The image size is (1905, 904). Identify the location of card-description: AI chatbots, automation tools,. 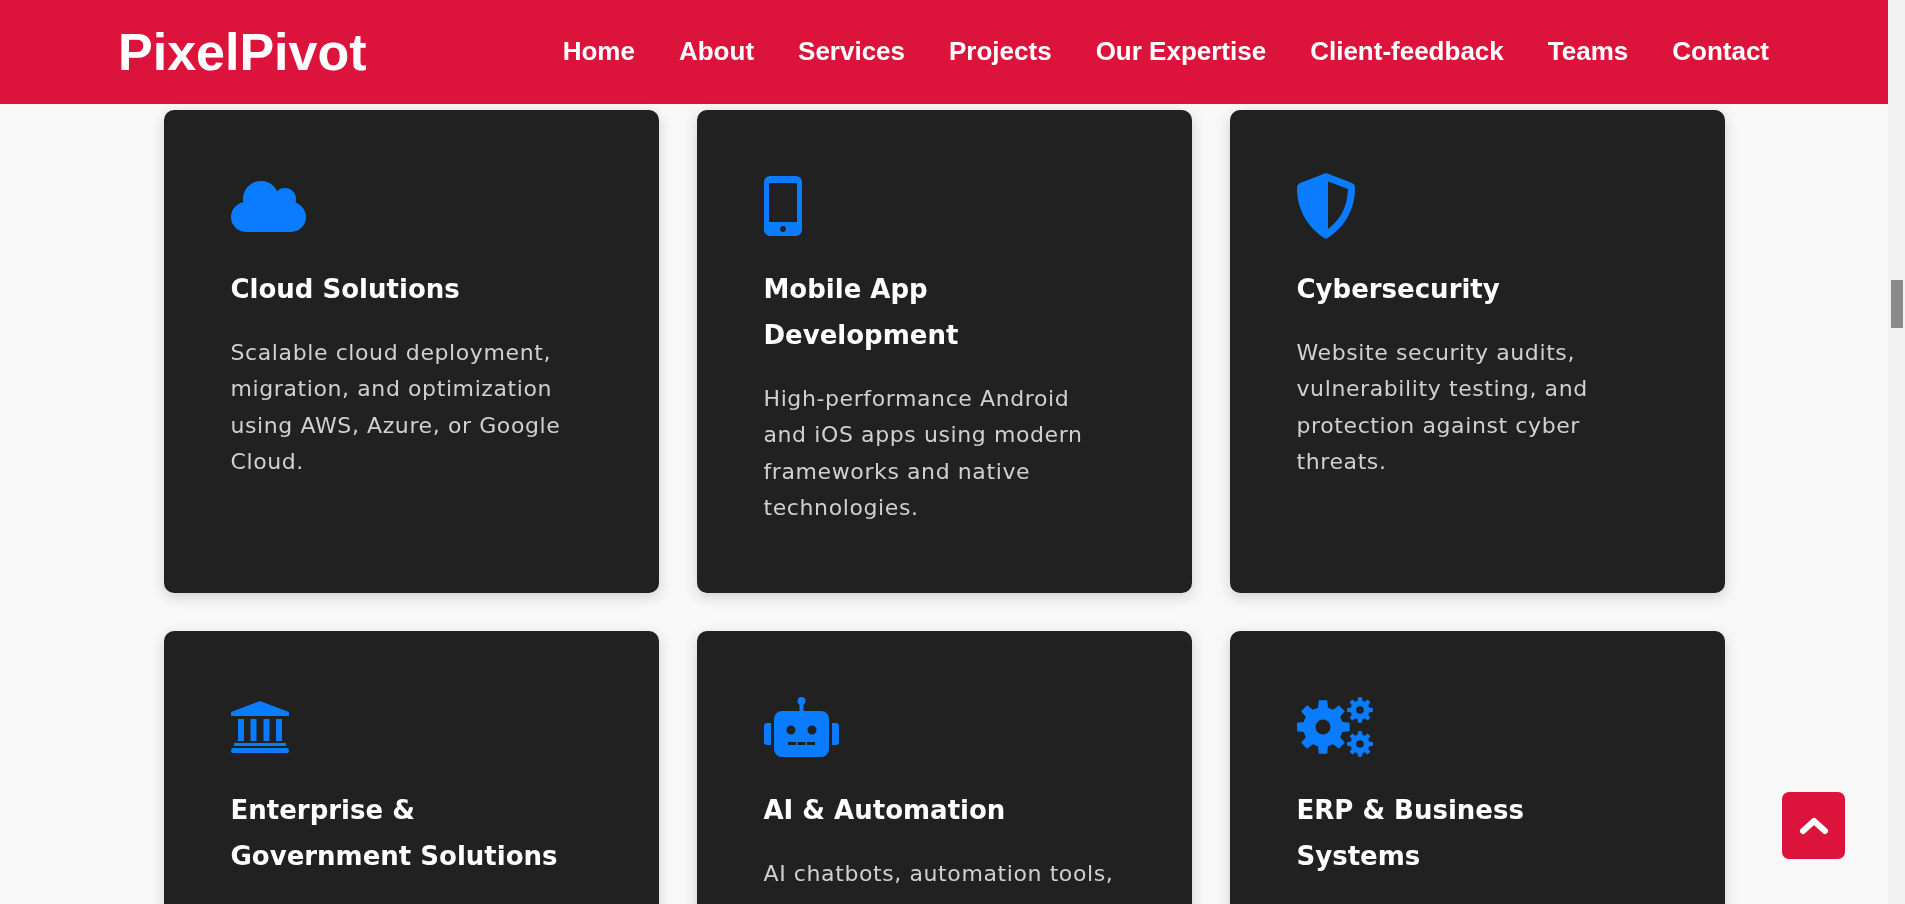
(939, 874).